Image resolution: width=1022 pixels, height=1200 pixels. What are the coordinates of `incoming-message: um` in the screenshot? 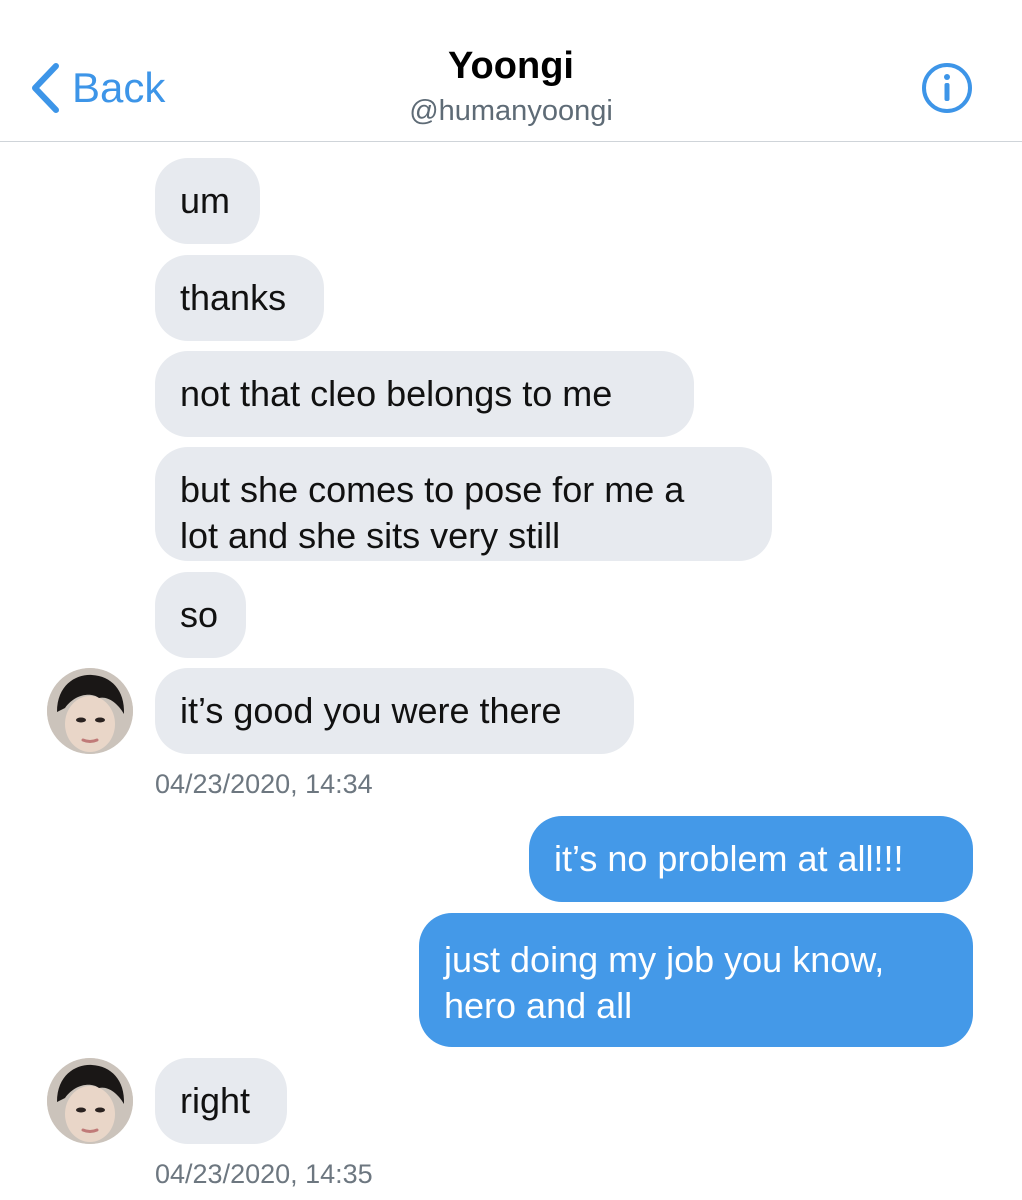 It's located at (207, 201).